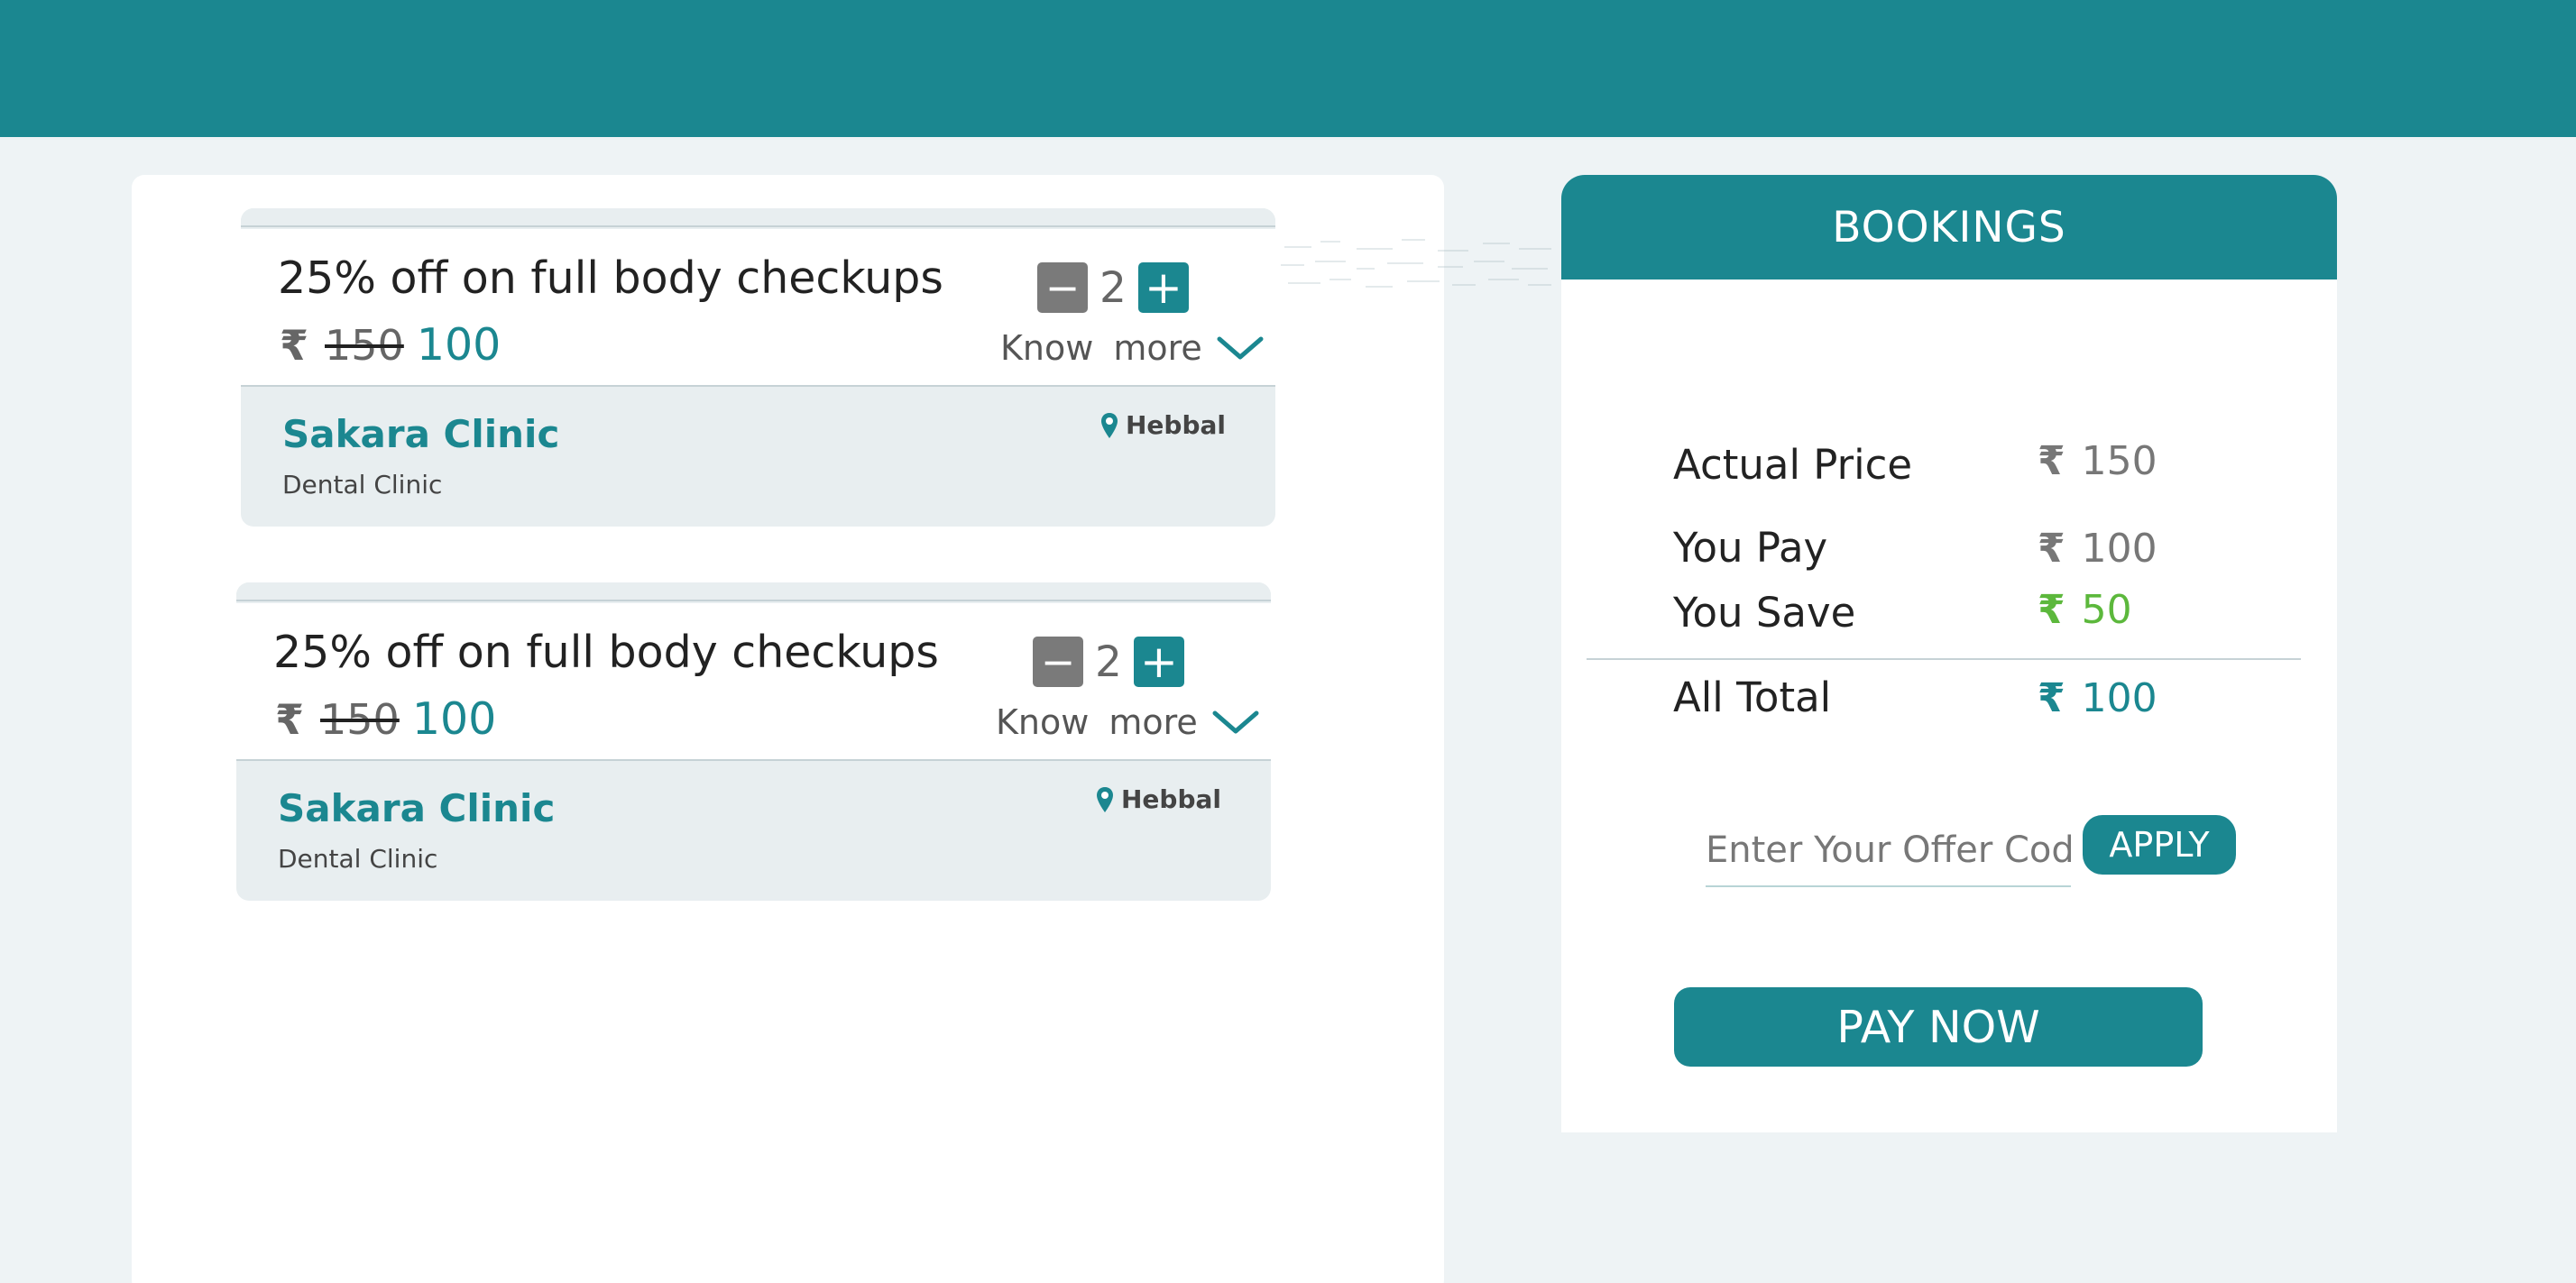 Image resolution: width=2576 pixels, height=1283 pixels. Describe the element at coordinates (2085, 610) in the screenshot. I see `you-save-value: ₹ 50` at that location.